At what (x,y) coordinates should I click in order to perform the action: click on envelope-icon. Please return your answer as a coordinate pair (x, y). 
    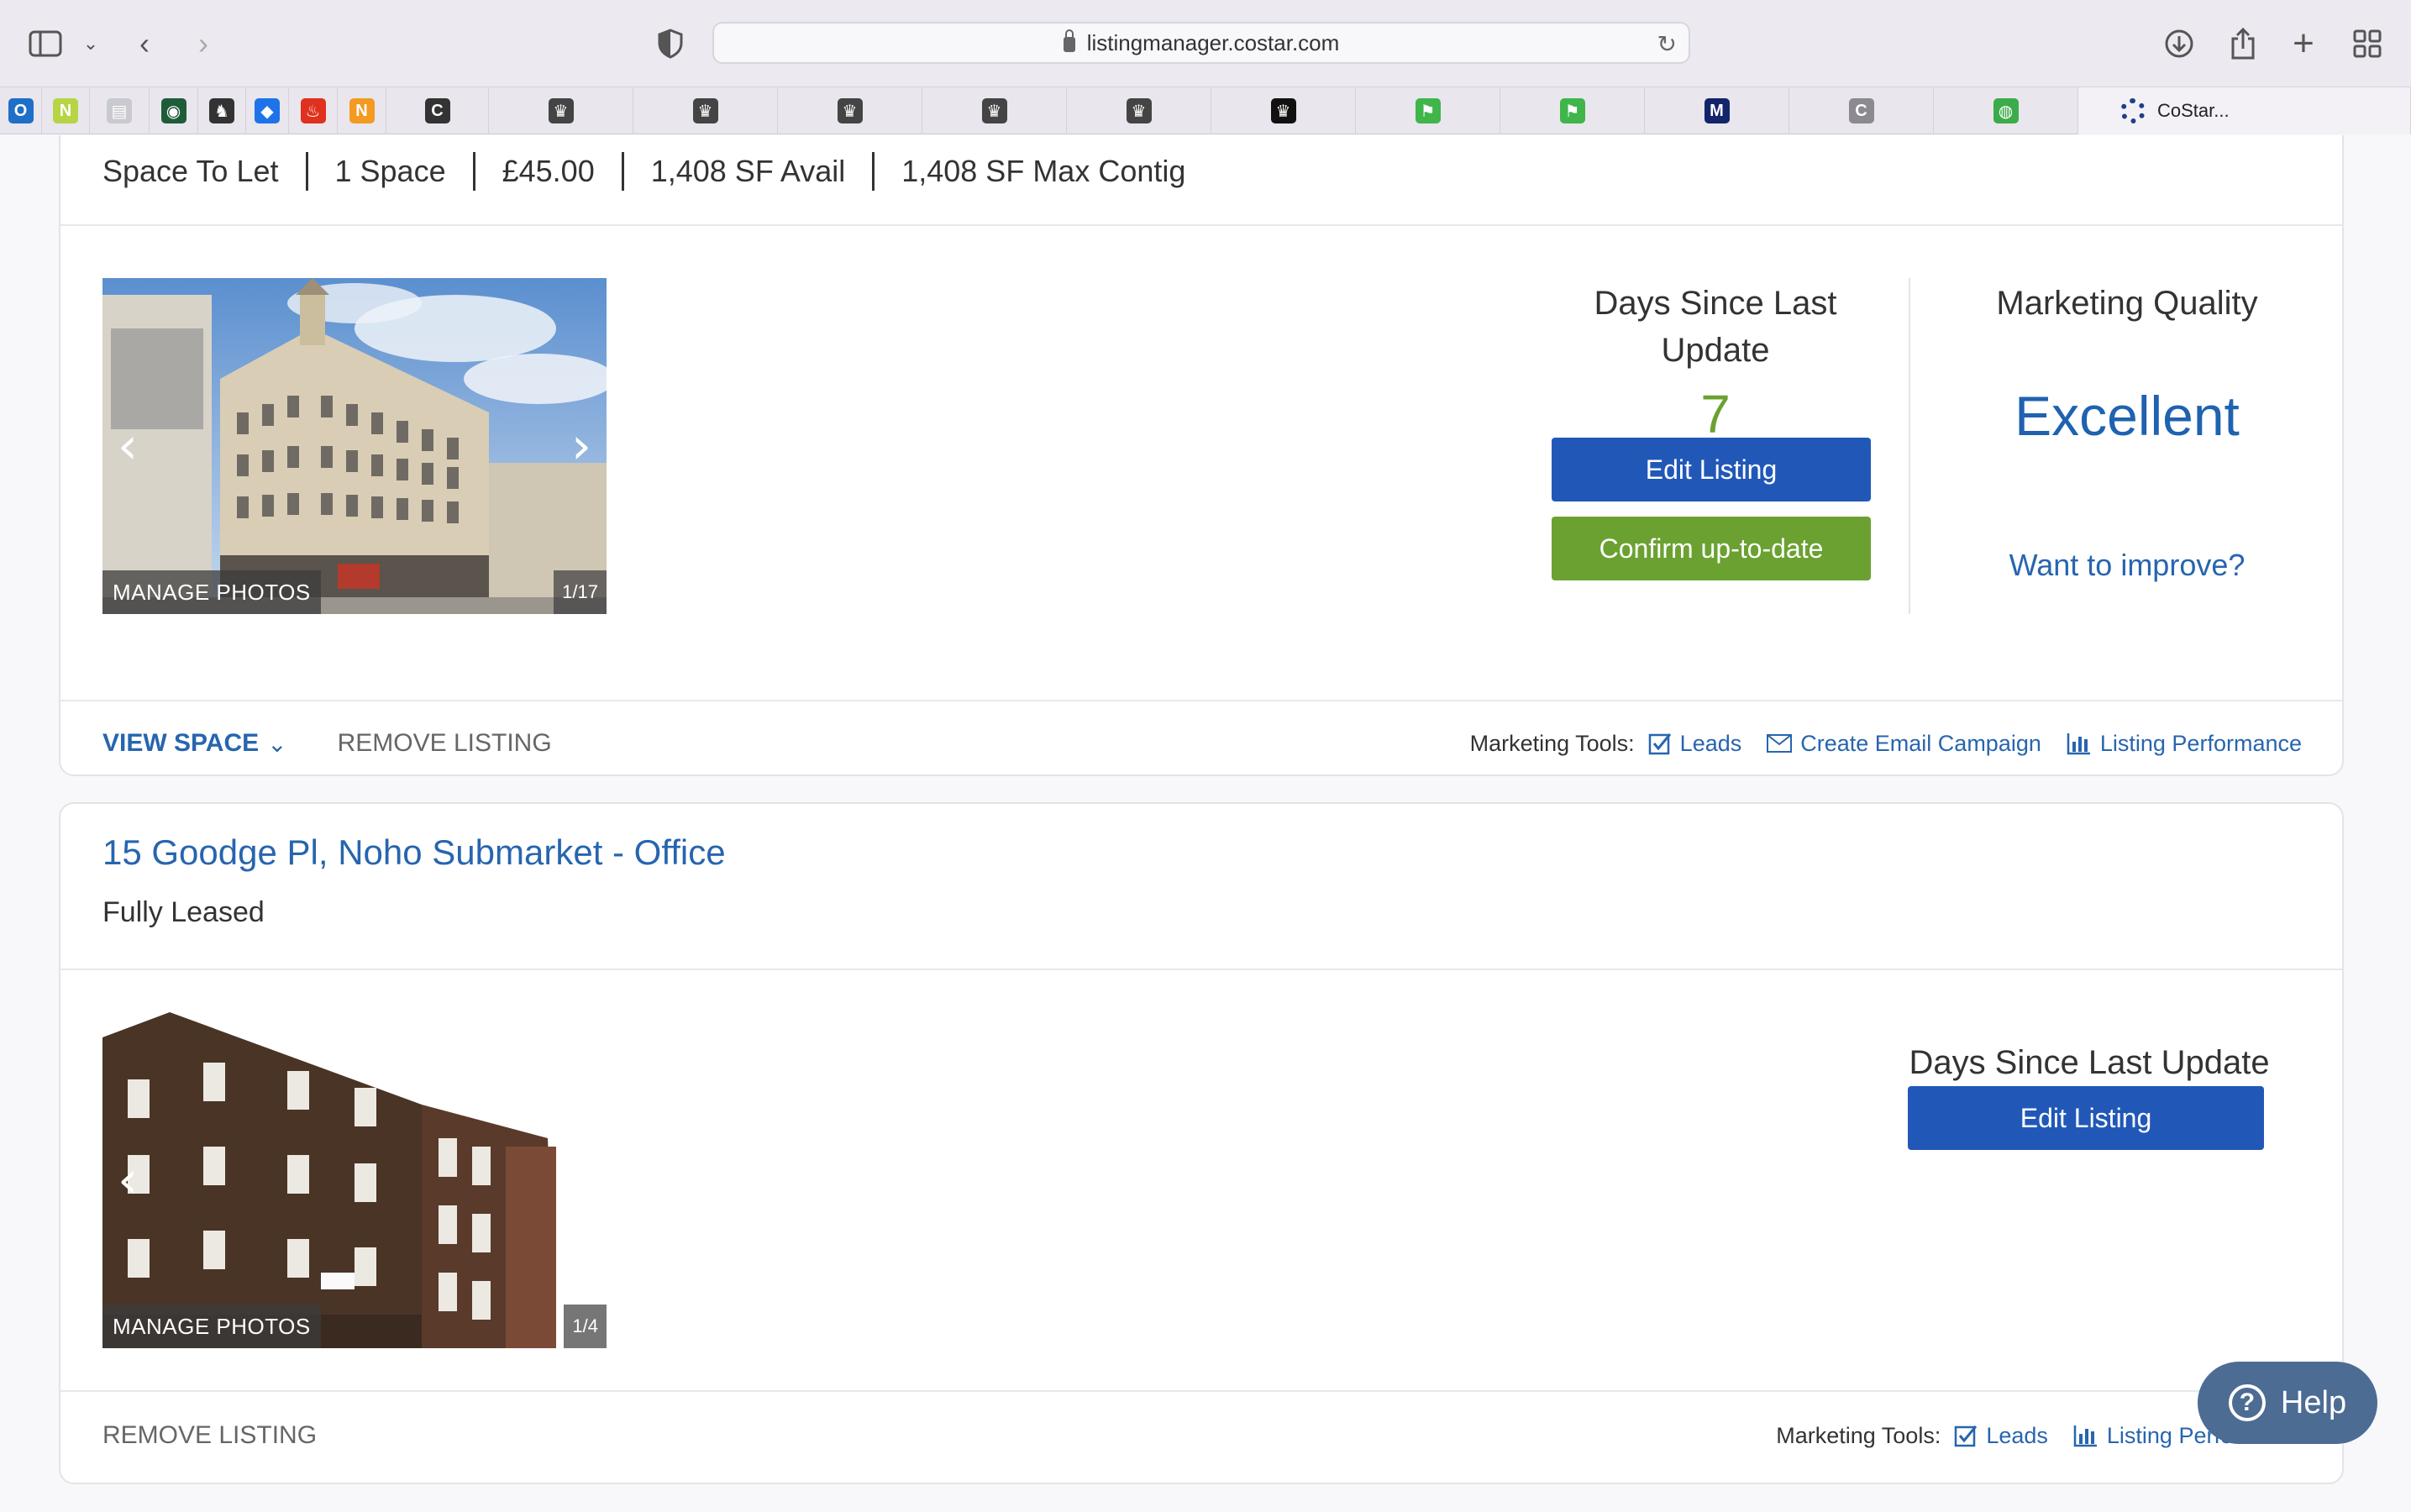
    Looking at the image, I should click on (1780, 743).